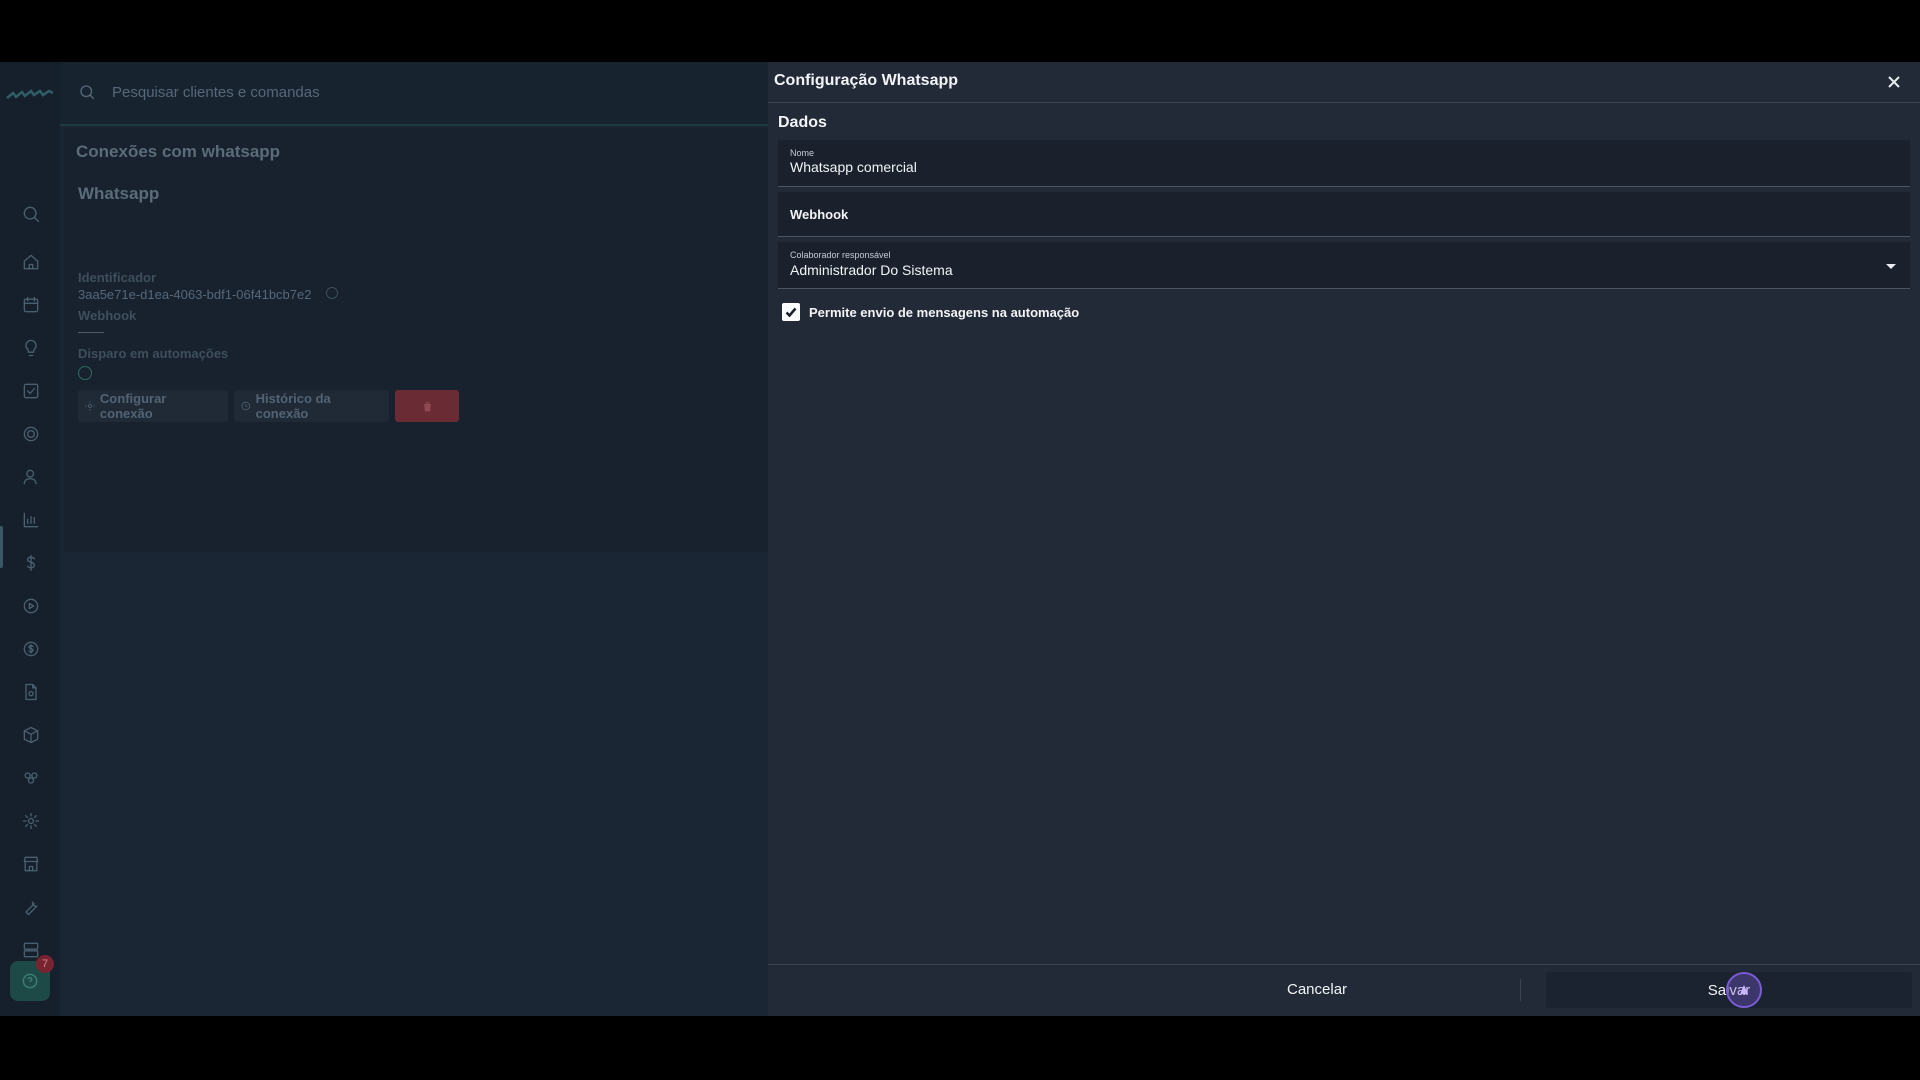  Describe the element at coordinates (871, 270) in the screenshot. I see `collaborator-select-value: Administrador Do Sistema` at that location.